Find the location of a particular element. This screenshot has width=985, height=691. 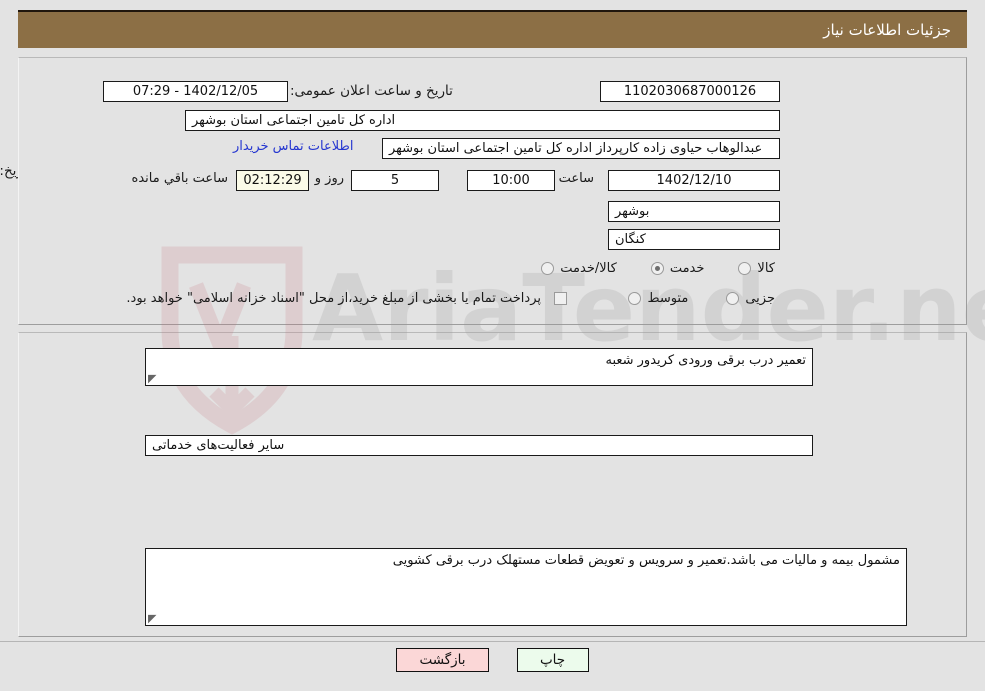

print-button: چاپ is located at coordinates (552, 660).